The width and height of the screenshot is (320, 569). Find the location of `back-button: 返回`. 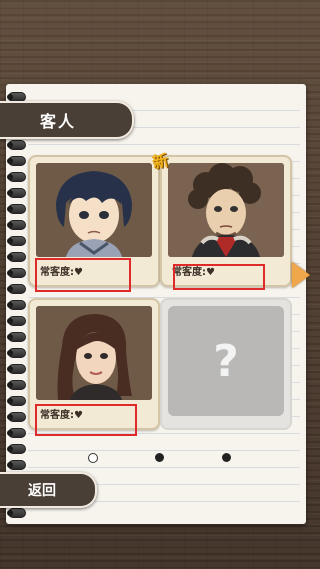

back-button: 返回 is located at coordinates (48, 490).